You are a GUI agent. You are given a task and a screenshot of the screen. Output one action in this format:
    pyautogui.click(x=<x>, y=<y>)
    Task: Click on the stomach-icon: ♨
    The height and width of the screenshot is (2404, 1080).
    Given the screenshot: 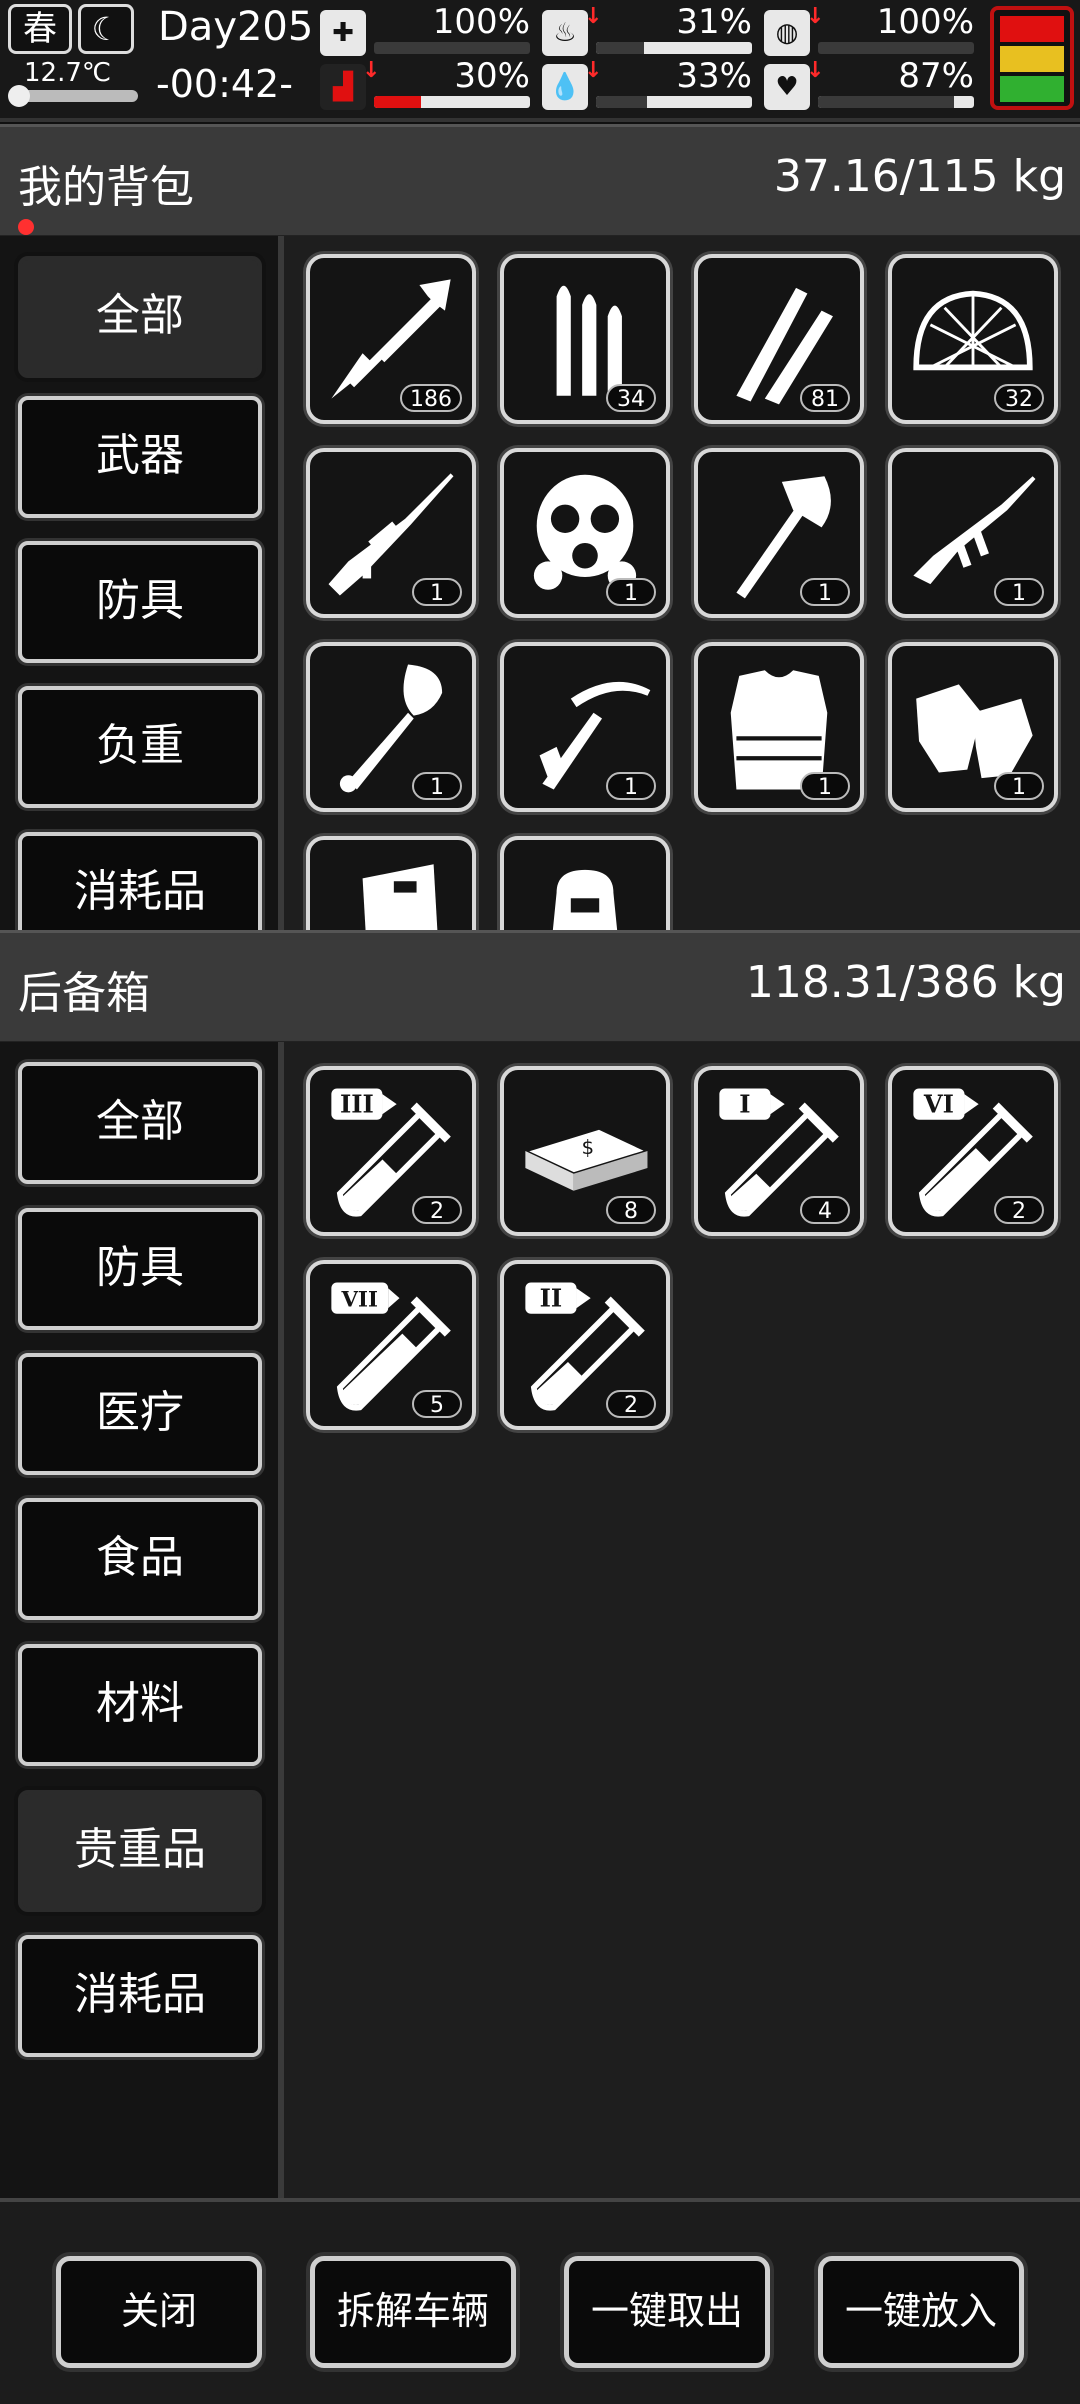 What is the action you would take?
    pyautogui.click(x=565, y=33)
    